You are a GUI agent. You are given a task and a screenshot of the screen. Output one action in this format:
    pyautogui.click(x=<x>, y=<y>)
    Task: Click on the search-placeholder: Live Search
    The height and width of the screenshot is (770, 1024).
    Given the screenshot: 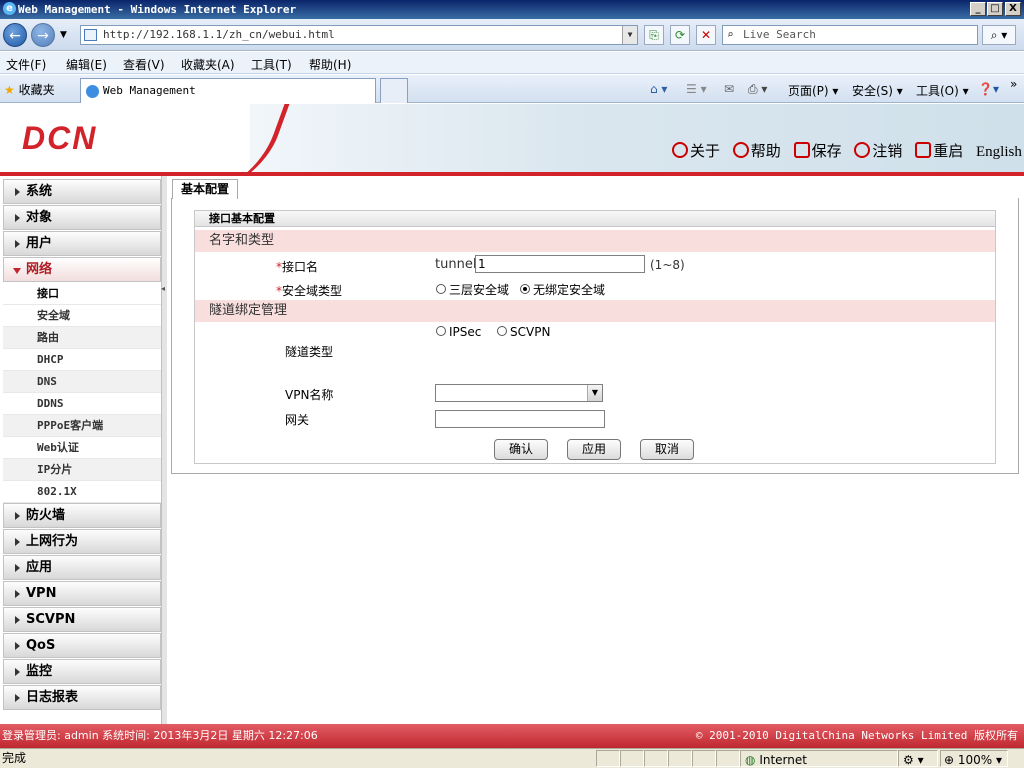 What is the action you would take?
    pyautogui.click(x=779, y=34)
    